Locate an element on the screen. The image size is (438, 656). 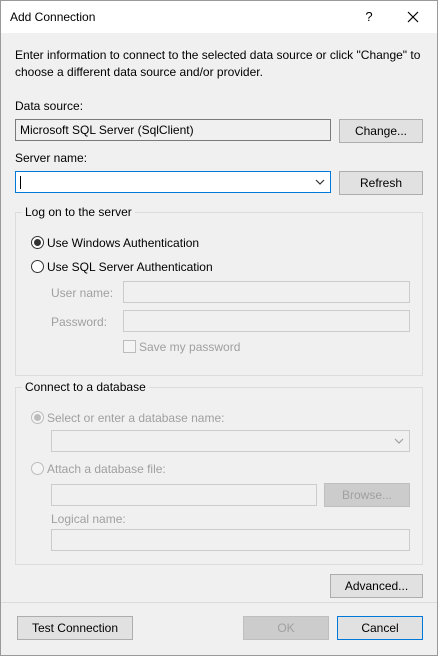
logical-name-input is located at coordinates (230, 540).